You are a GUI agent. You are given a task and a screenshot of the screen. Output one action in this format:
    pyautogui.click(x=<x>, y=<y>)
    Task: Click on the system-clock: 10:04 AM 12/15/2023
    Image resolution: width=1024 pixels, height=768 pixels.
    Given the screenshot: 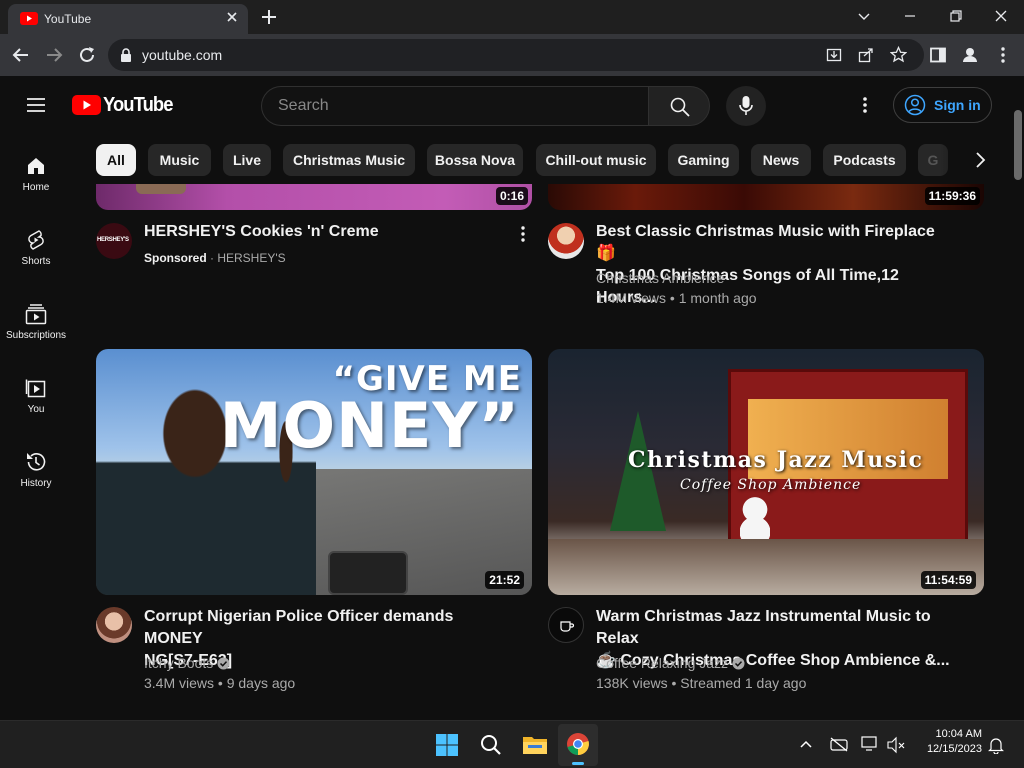 What is the action you would take?
    pyautogui.click(x=947, y=742)
    